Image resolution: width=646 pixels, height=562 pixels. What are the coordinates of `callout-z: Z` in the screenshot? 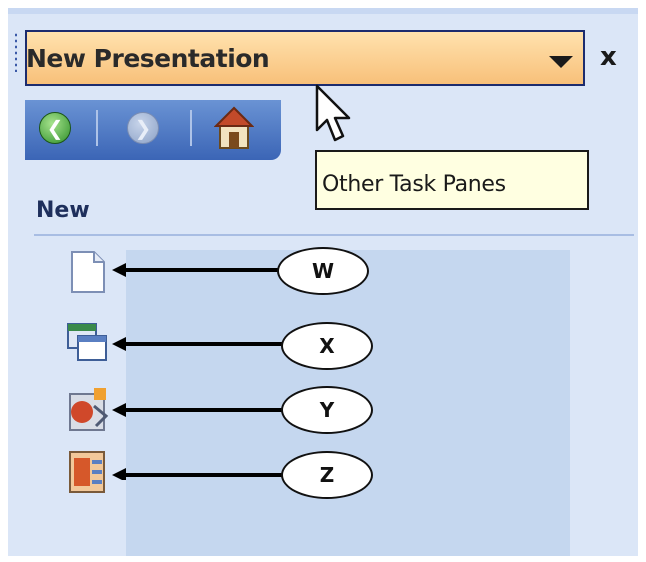 It's located at (327, 475).